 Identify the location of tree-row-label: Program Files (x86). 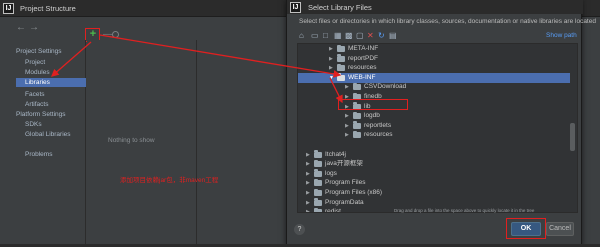
(354, 192).